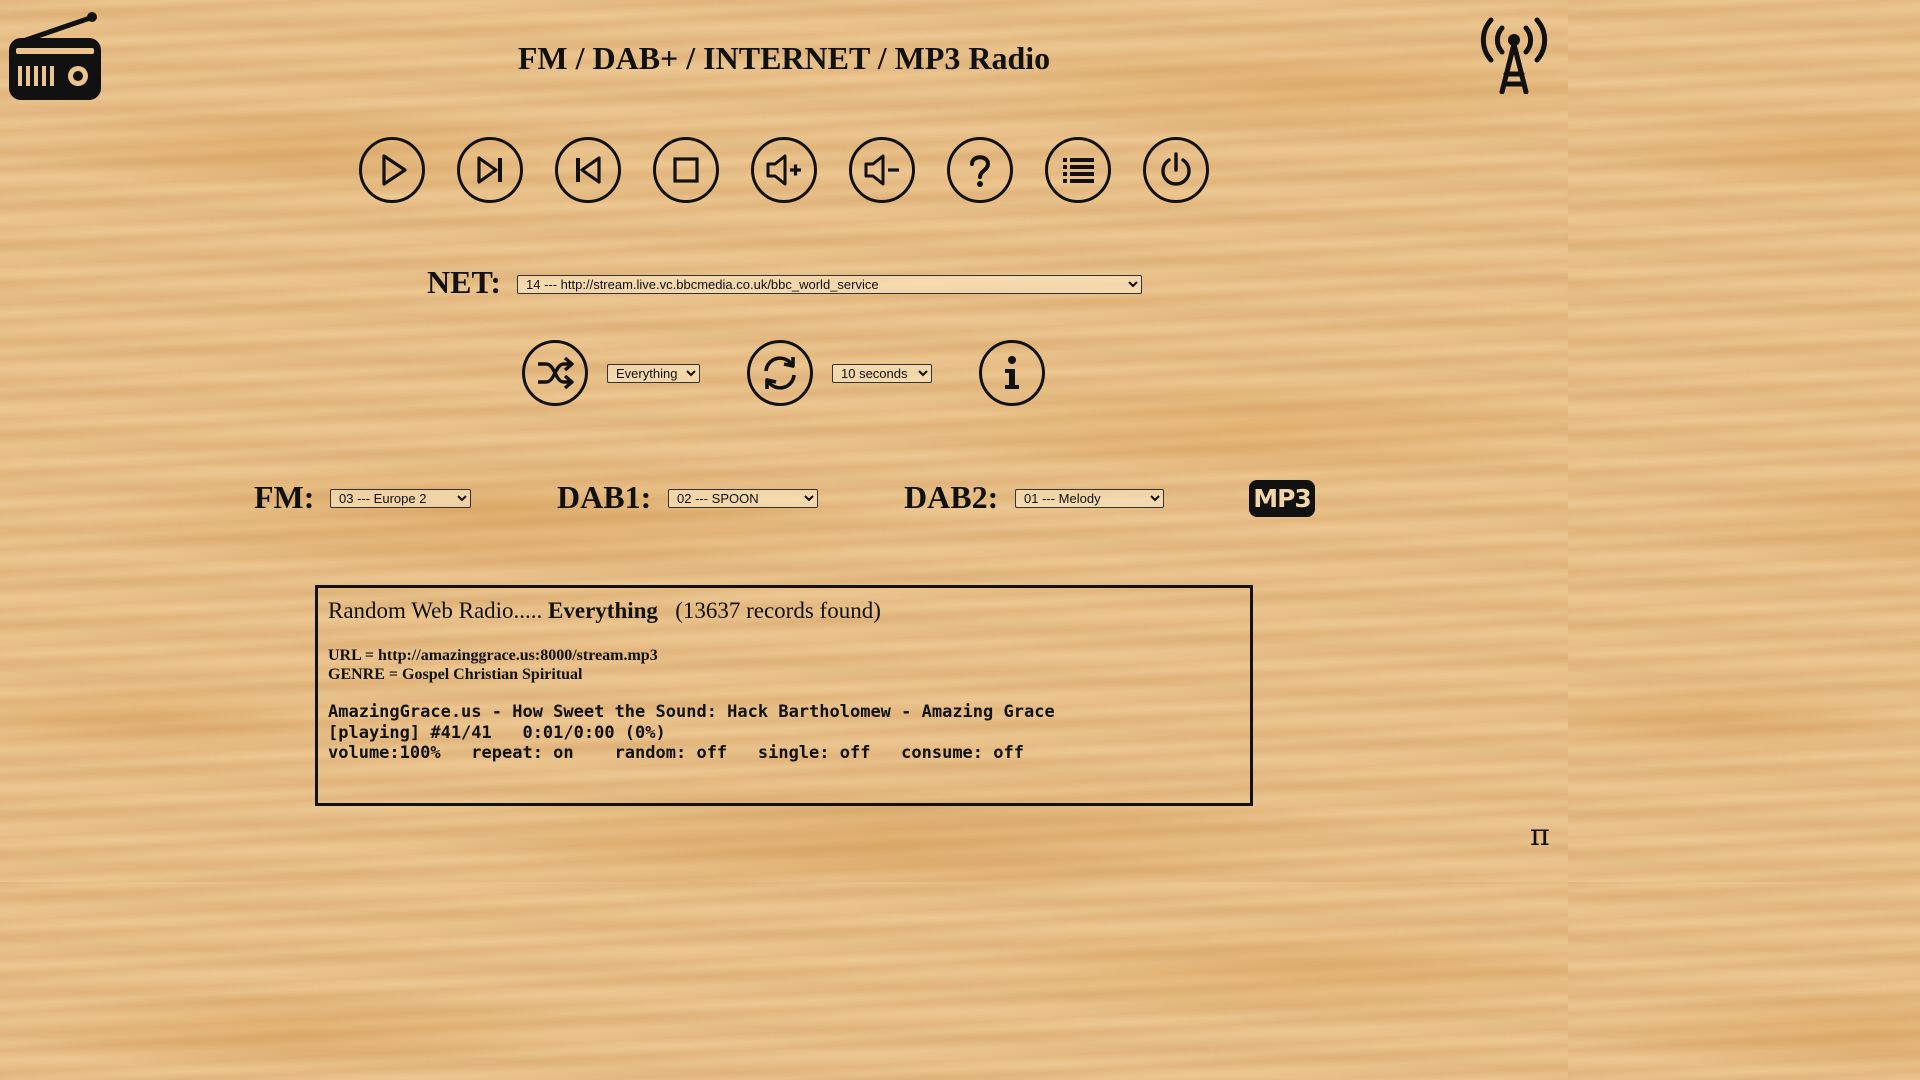 The width and height of the screenshot is (1920, 1080). I want to click on power-button, so click(1176, 170).